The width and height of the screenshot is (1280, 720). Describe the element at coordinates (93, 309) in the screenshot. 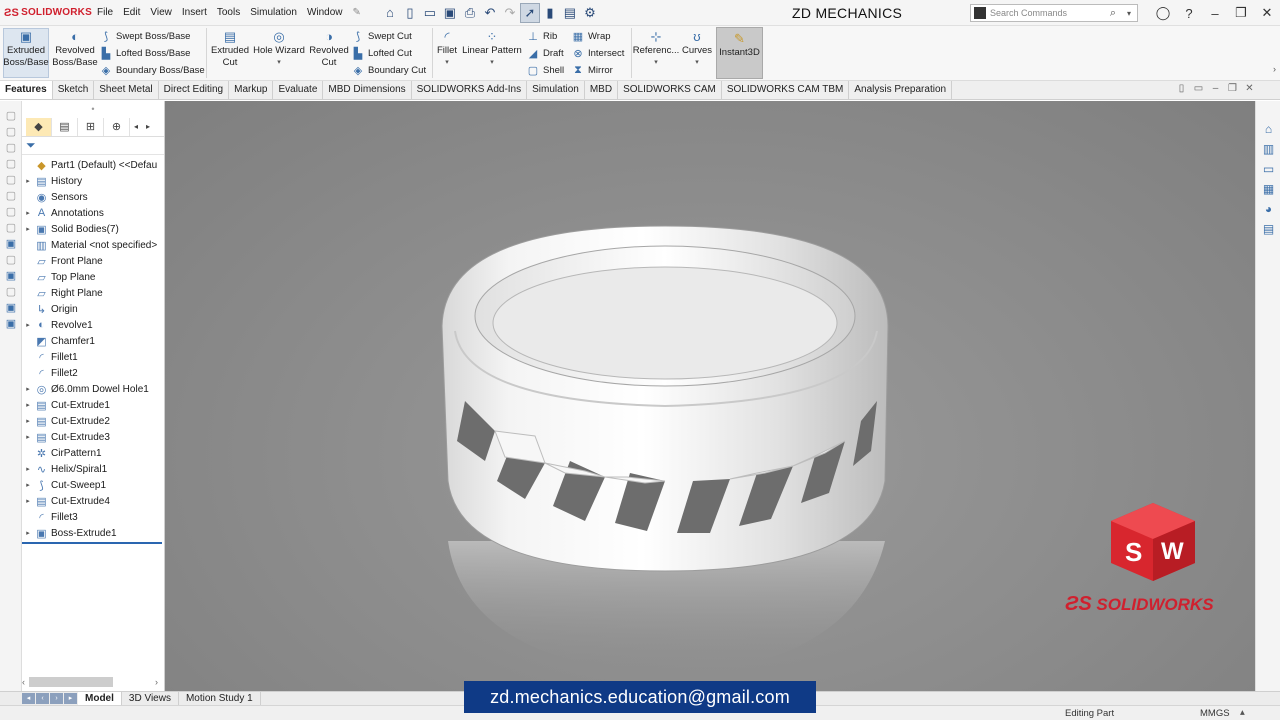

I see `tree-node: ↳ Origin` at that location.